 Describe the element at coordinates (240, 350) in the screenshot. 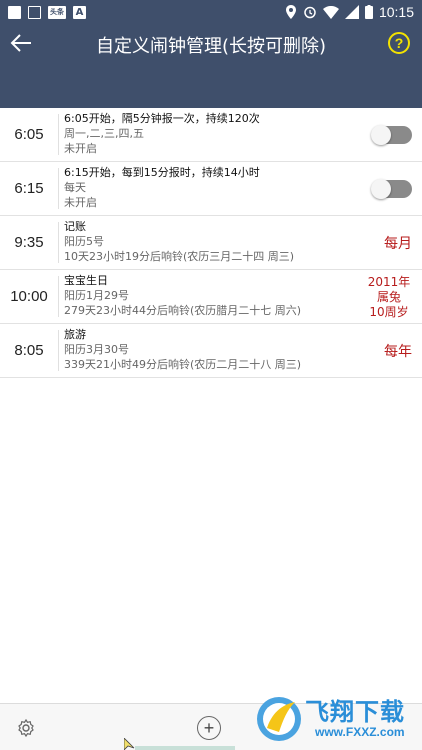

I see `alarm-details: 旅游 阳历3月30号 339天21小时49分后响铃(农历二月二十八 周三)` at that location.